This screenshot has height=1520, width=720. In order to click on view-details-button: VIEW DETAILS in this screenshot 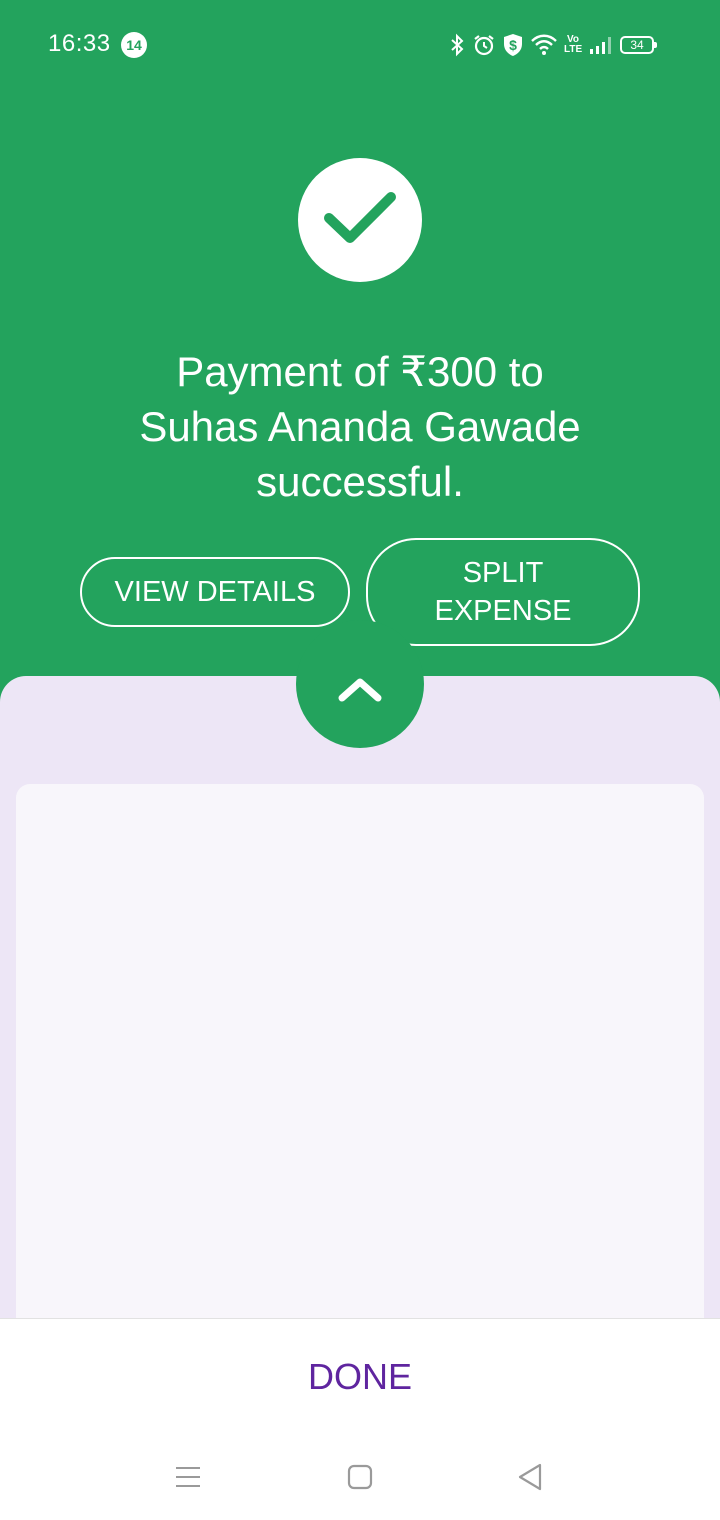, I will do `click(215, 592)`.